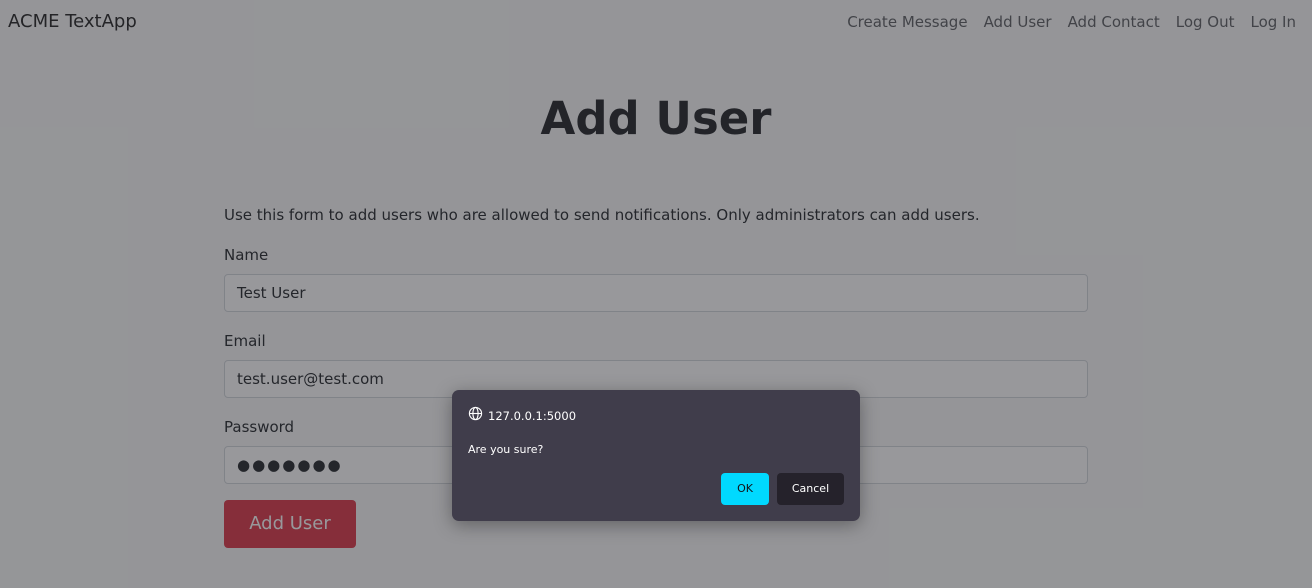  Describe the element at coordinates (656, 455) in the screenshot. I see `confirm-dialog: 127.0.0.1:5000 Are you sure? OK Cancel` at that location.